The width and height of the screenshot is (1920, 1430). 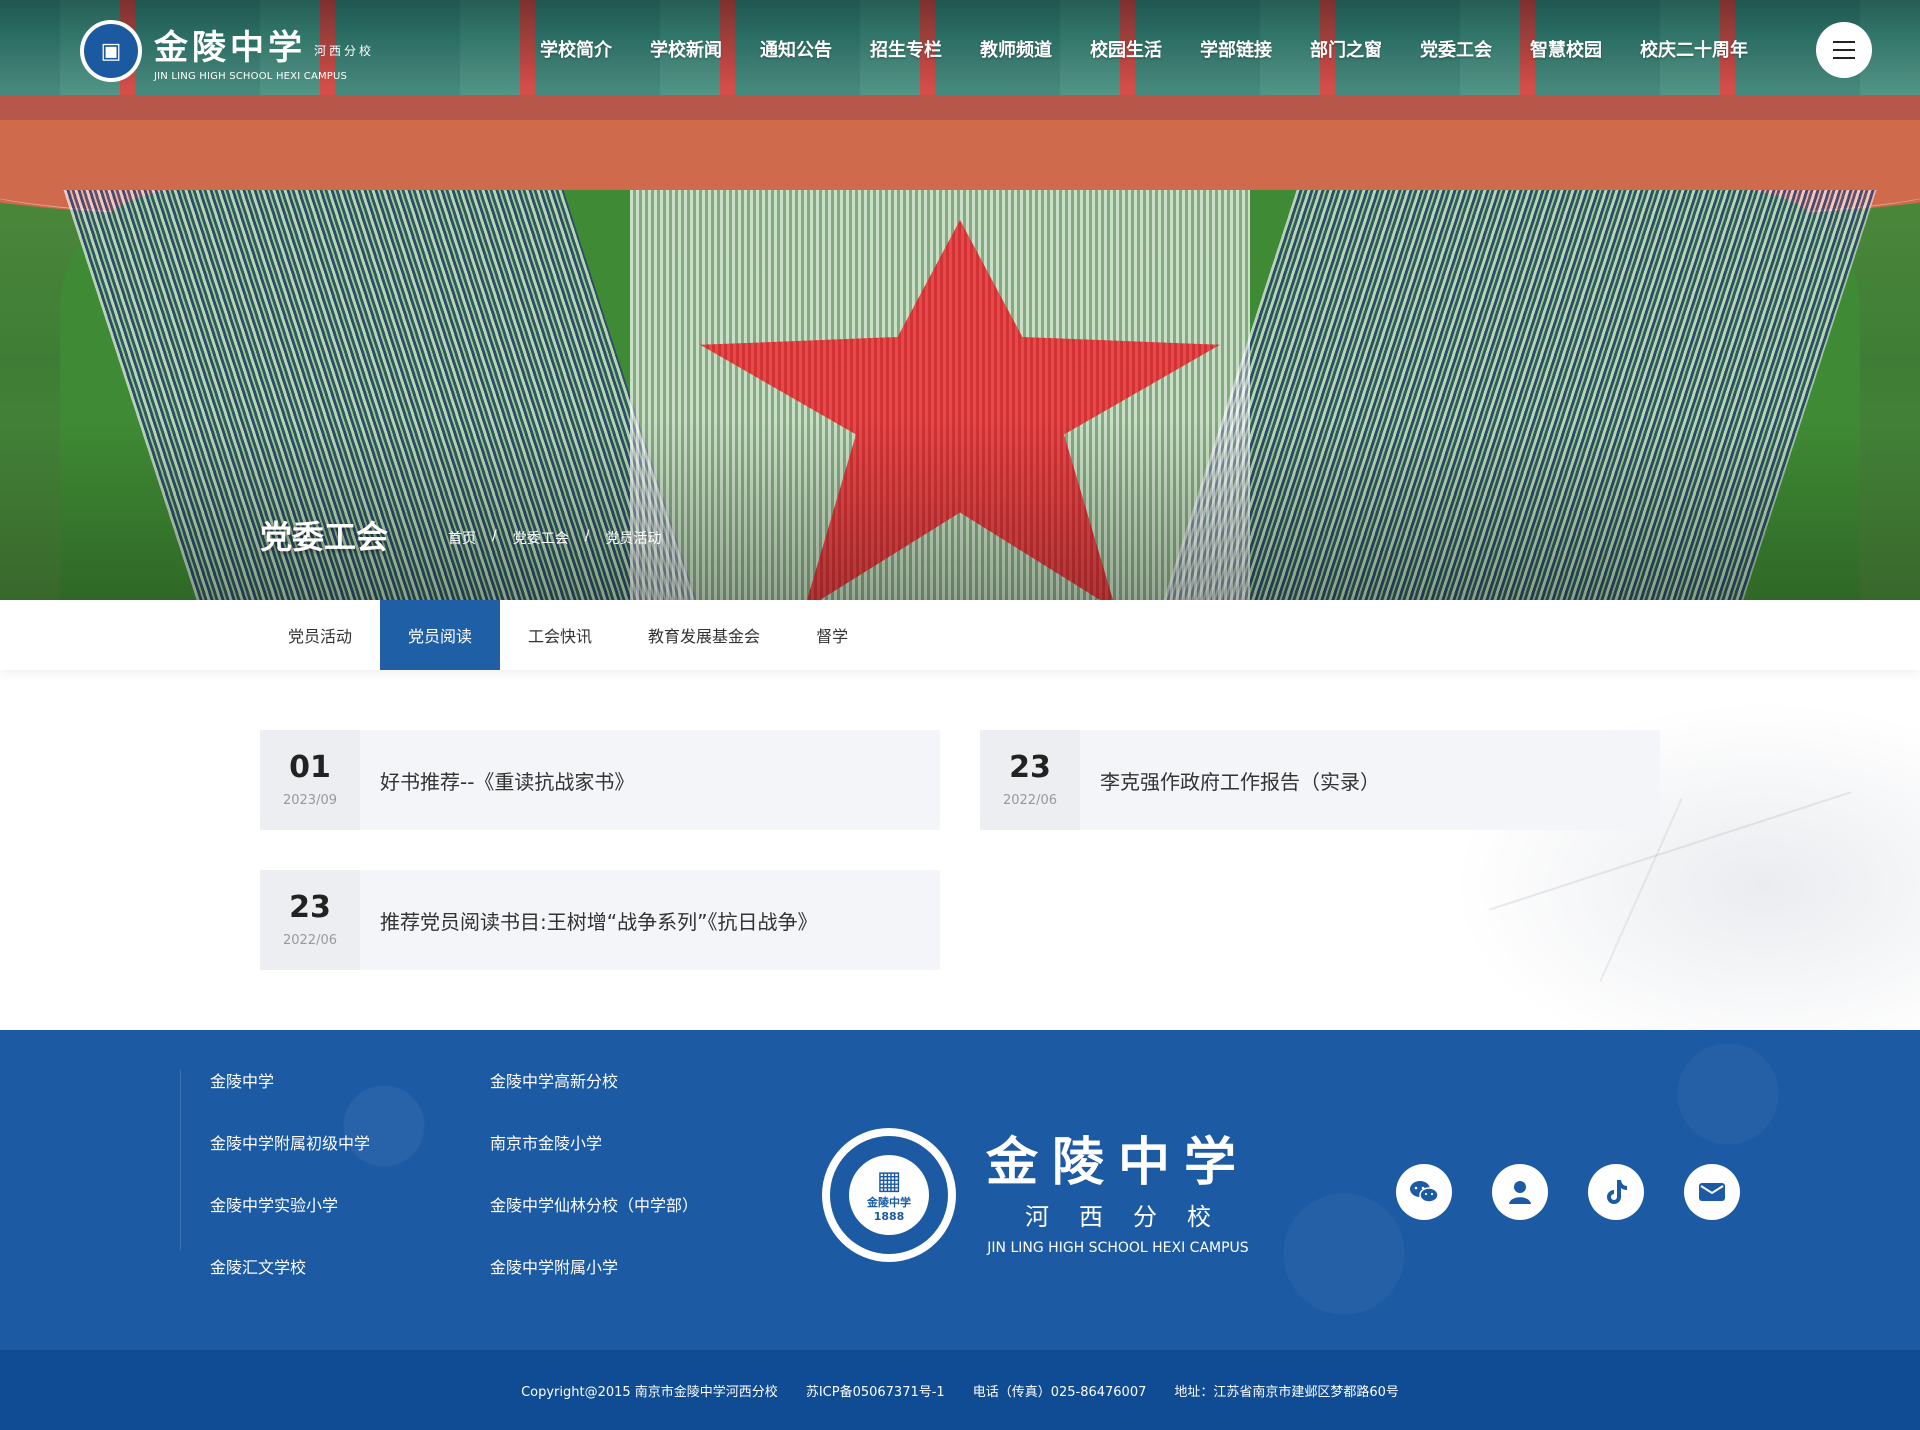 I want to click on user-icon, so click(x=1520, y=1192).